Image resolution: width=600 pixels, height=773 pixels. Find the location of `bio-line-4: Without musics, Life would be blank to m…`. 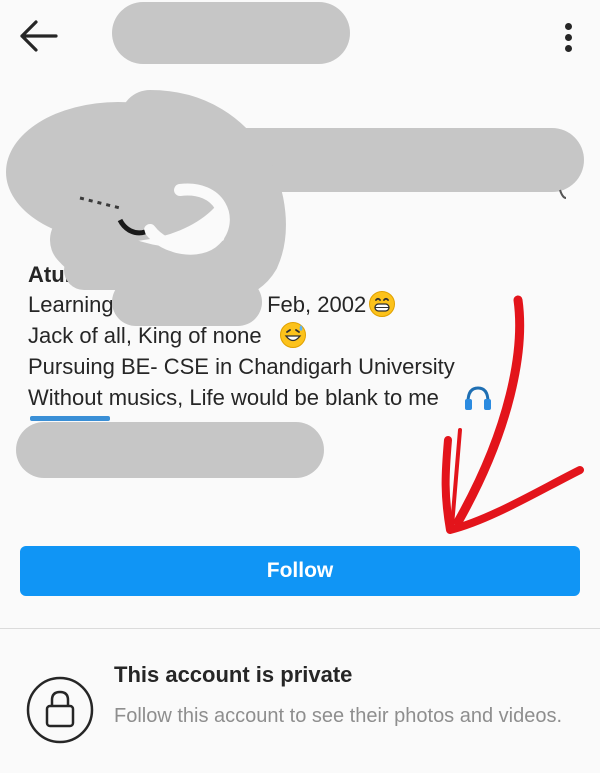

bio-line-4: Without musics, Life would be blank to m… is located at coordinates (233, 397).